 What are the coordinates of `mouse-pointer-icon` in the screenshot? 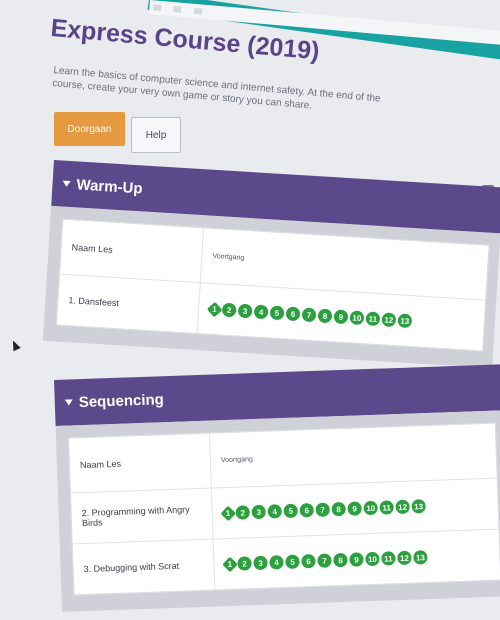 It's located at (15, 345).